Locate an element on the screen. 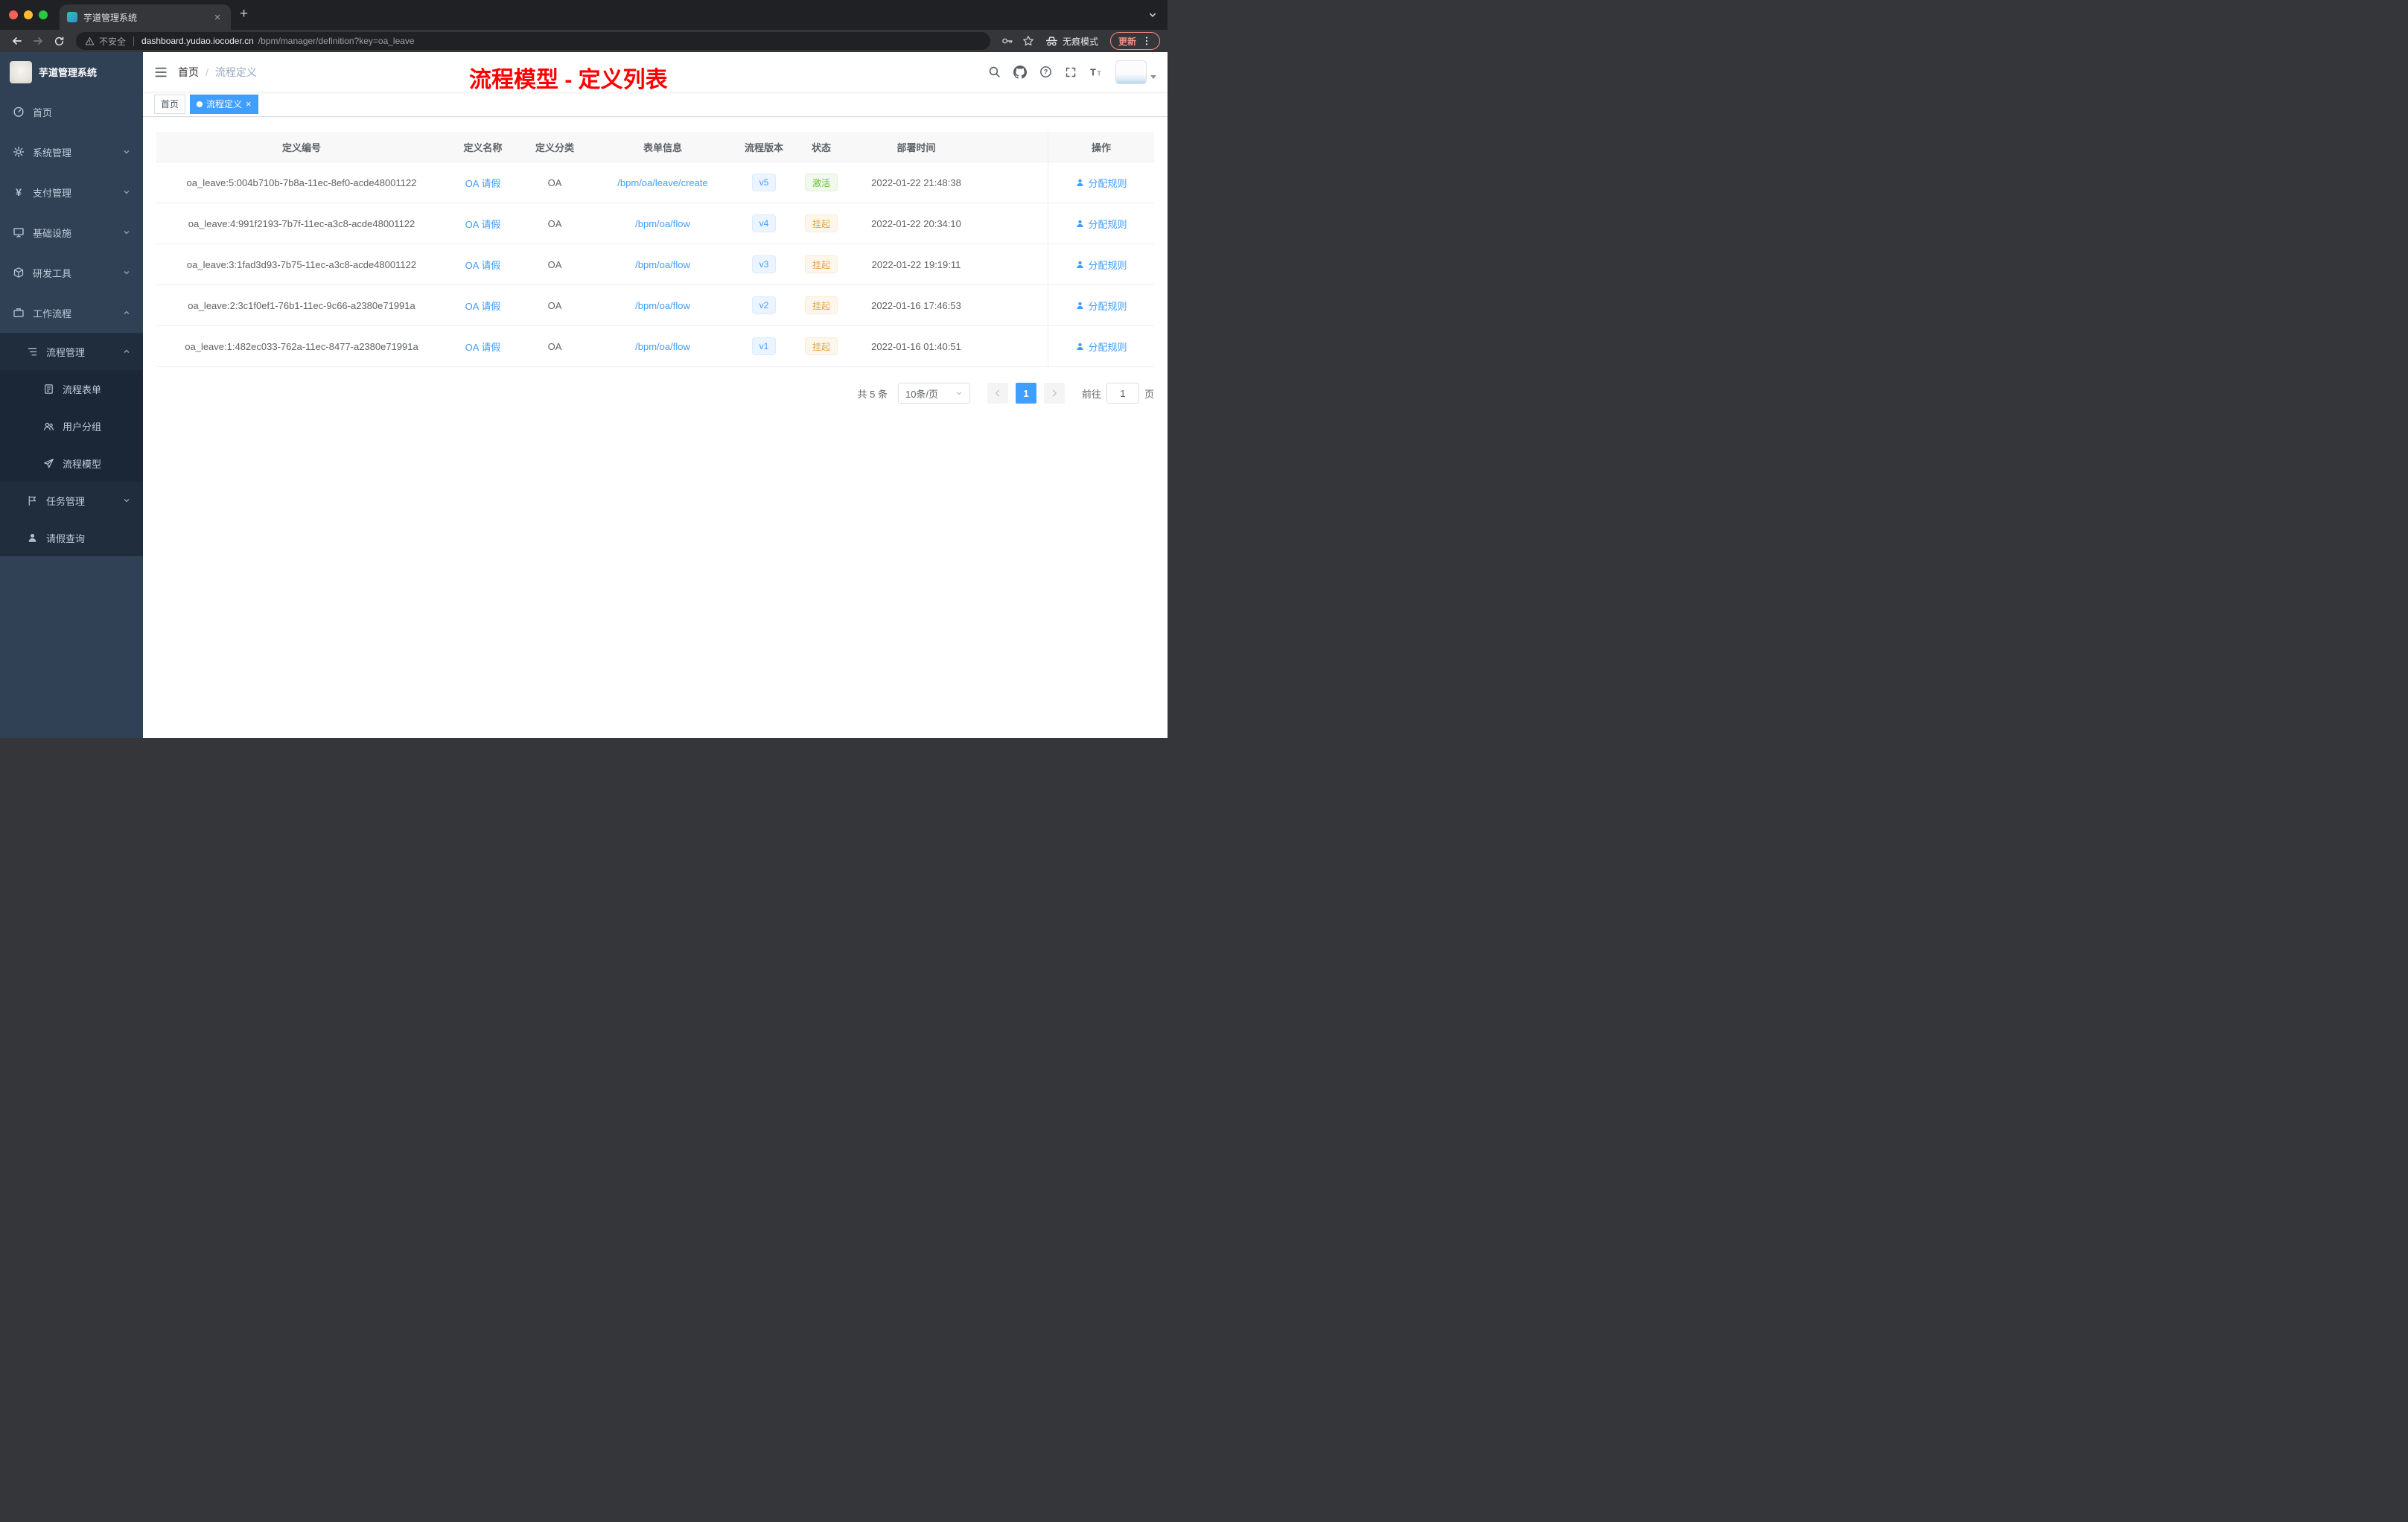 This screenshot has height=1522, width=2408. question-icon: ? is located at coordinates (1045, 72).